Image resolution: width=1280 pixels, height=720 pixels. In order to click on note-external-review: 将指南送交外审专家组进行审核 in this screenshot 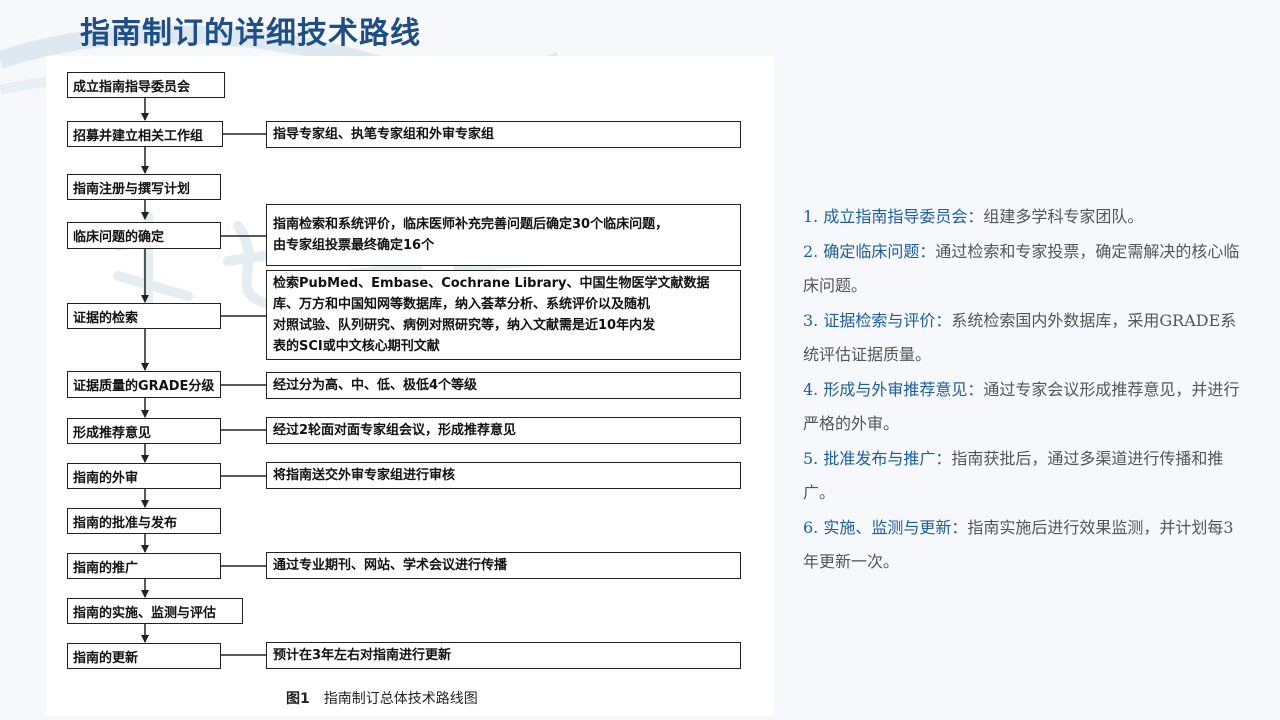, I will do `click(503, 475)`.